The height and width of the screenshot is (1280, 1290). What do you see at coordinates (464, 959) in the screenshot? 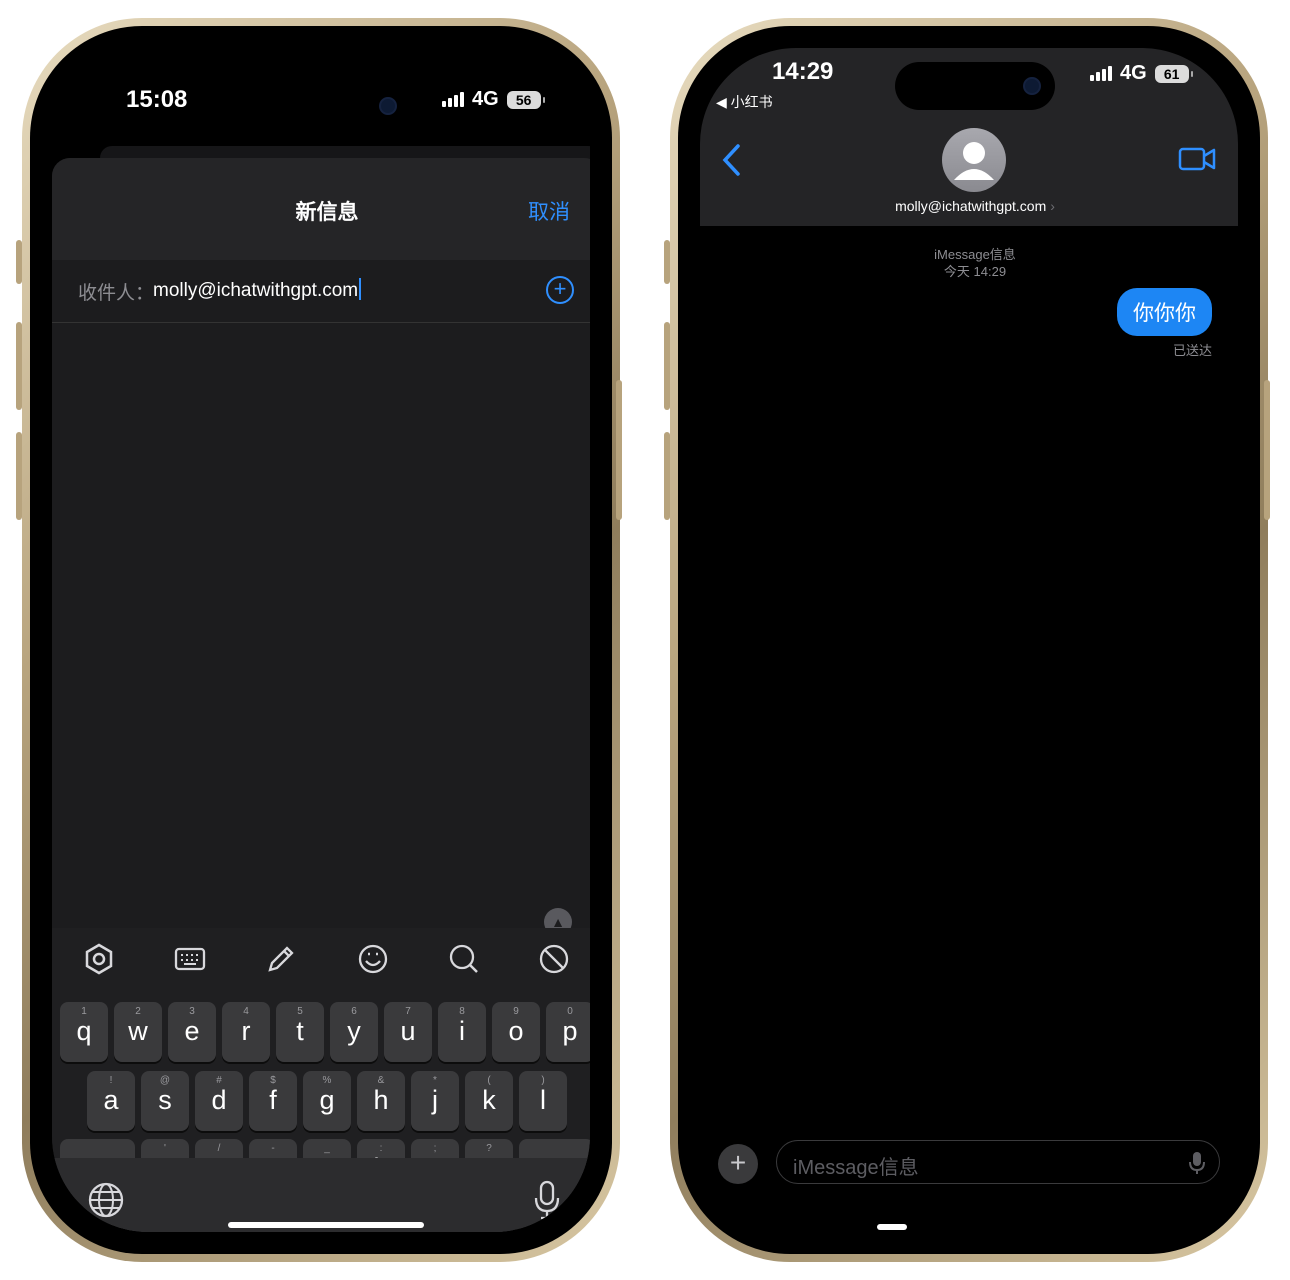
I see `search-icon` at bounding box center [464, 959].